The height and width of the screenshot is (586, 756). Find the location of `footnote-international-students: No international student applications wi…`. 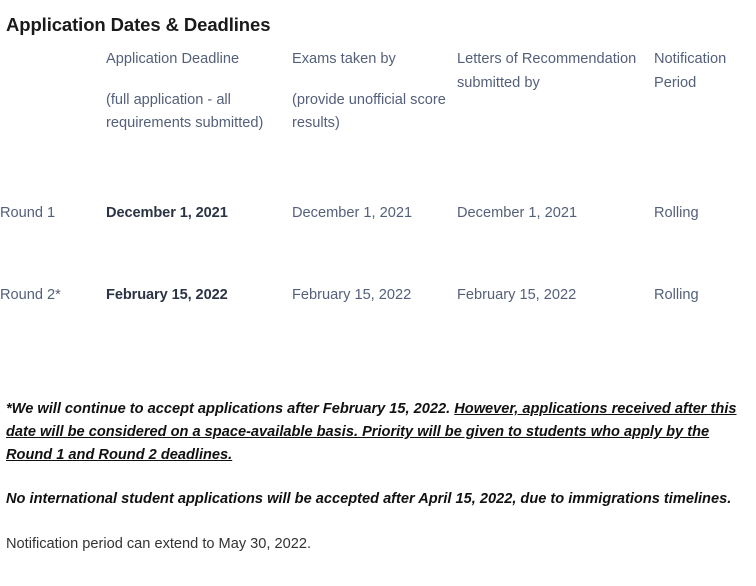

footnote-international-students: No international student applications wi… is located at coordinates (369, 499).